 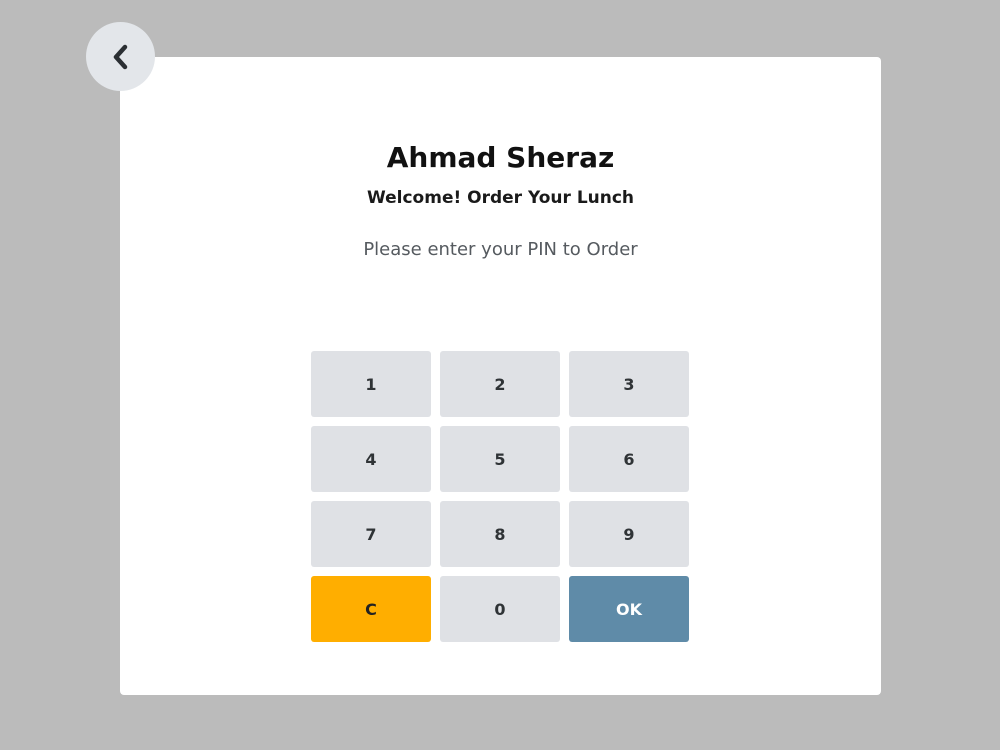 I want to click on chevron-left-icon, so click(x=120, y=56).